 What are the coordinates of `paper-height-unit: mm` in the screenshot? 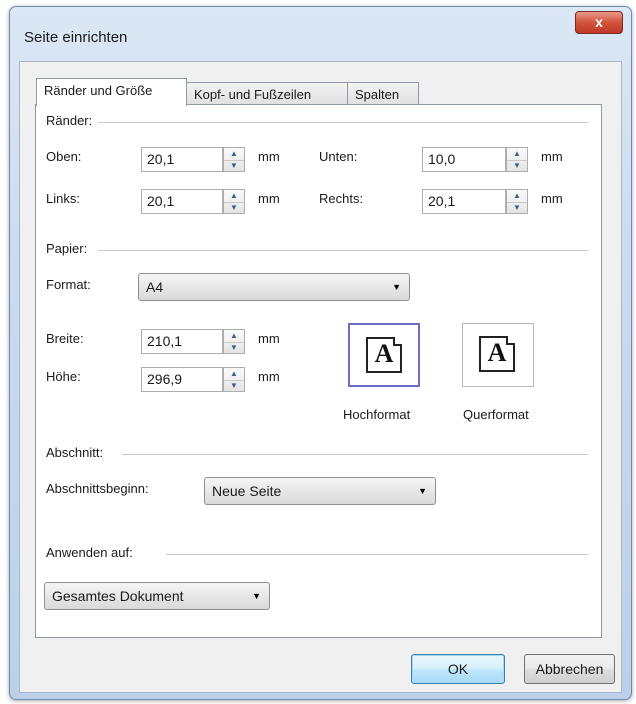 It's located at (269, 376).